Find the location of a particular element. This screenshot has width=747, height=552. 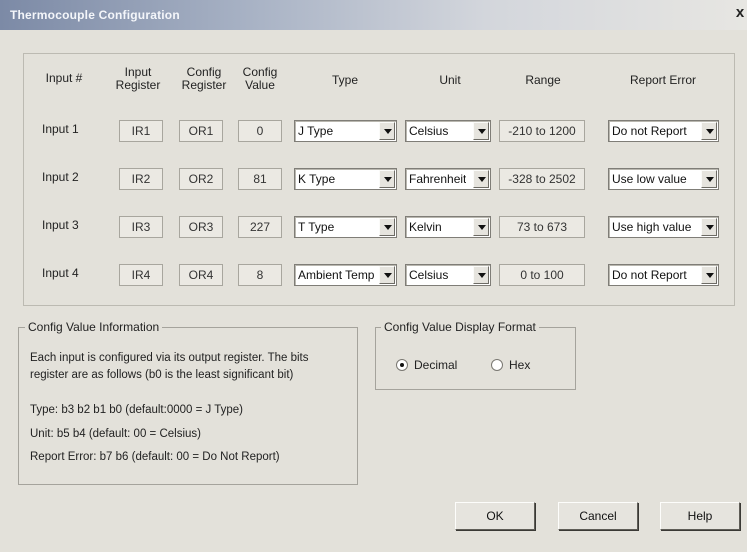

input-2-config-value: 81 is located at coordinates (260, 179).